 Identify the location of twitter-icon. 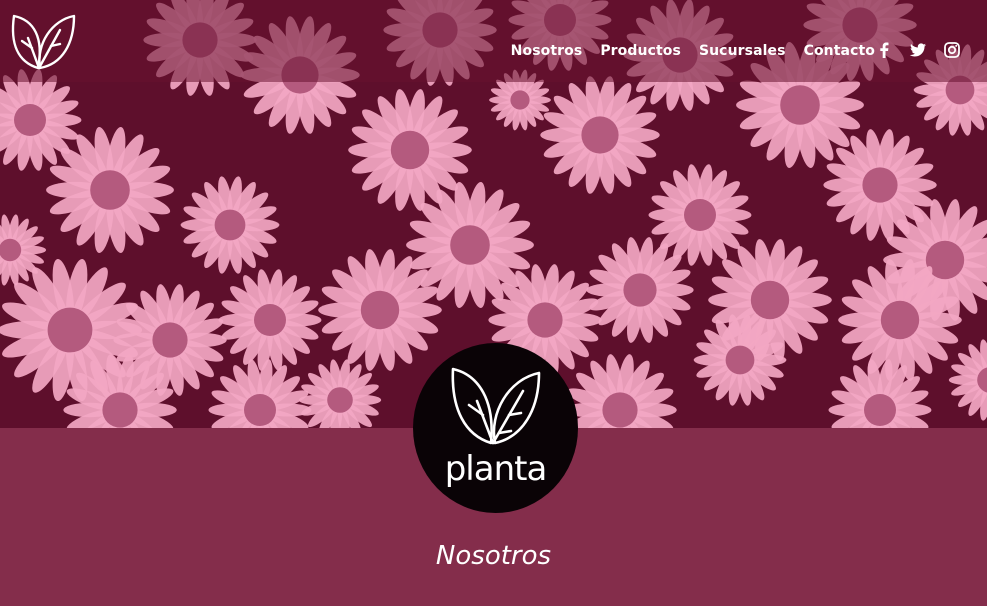
(917, 50).